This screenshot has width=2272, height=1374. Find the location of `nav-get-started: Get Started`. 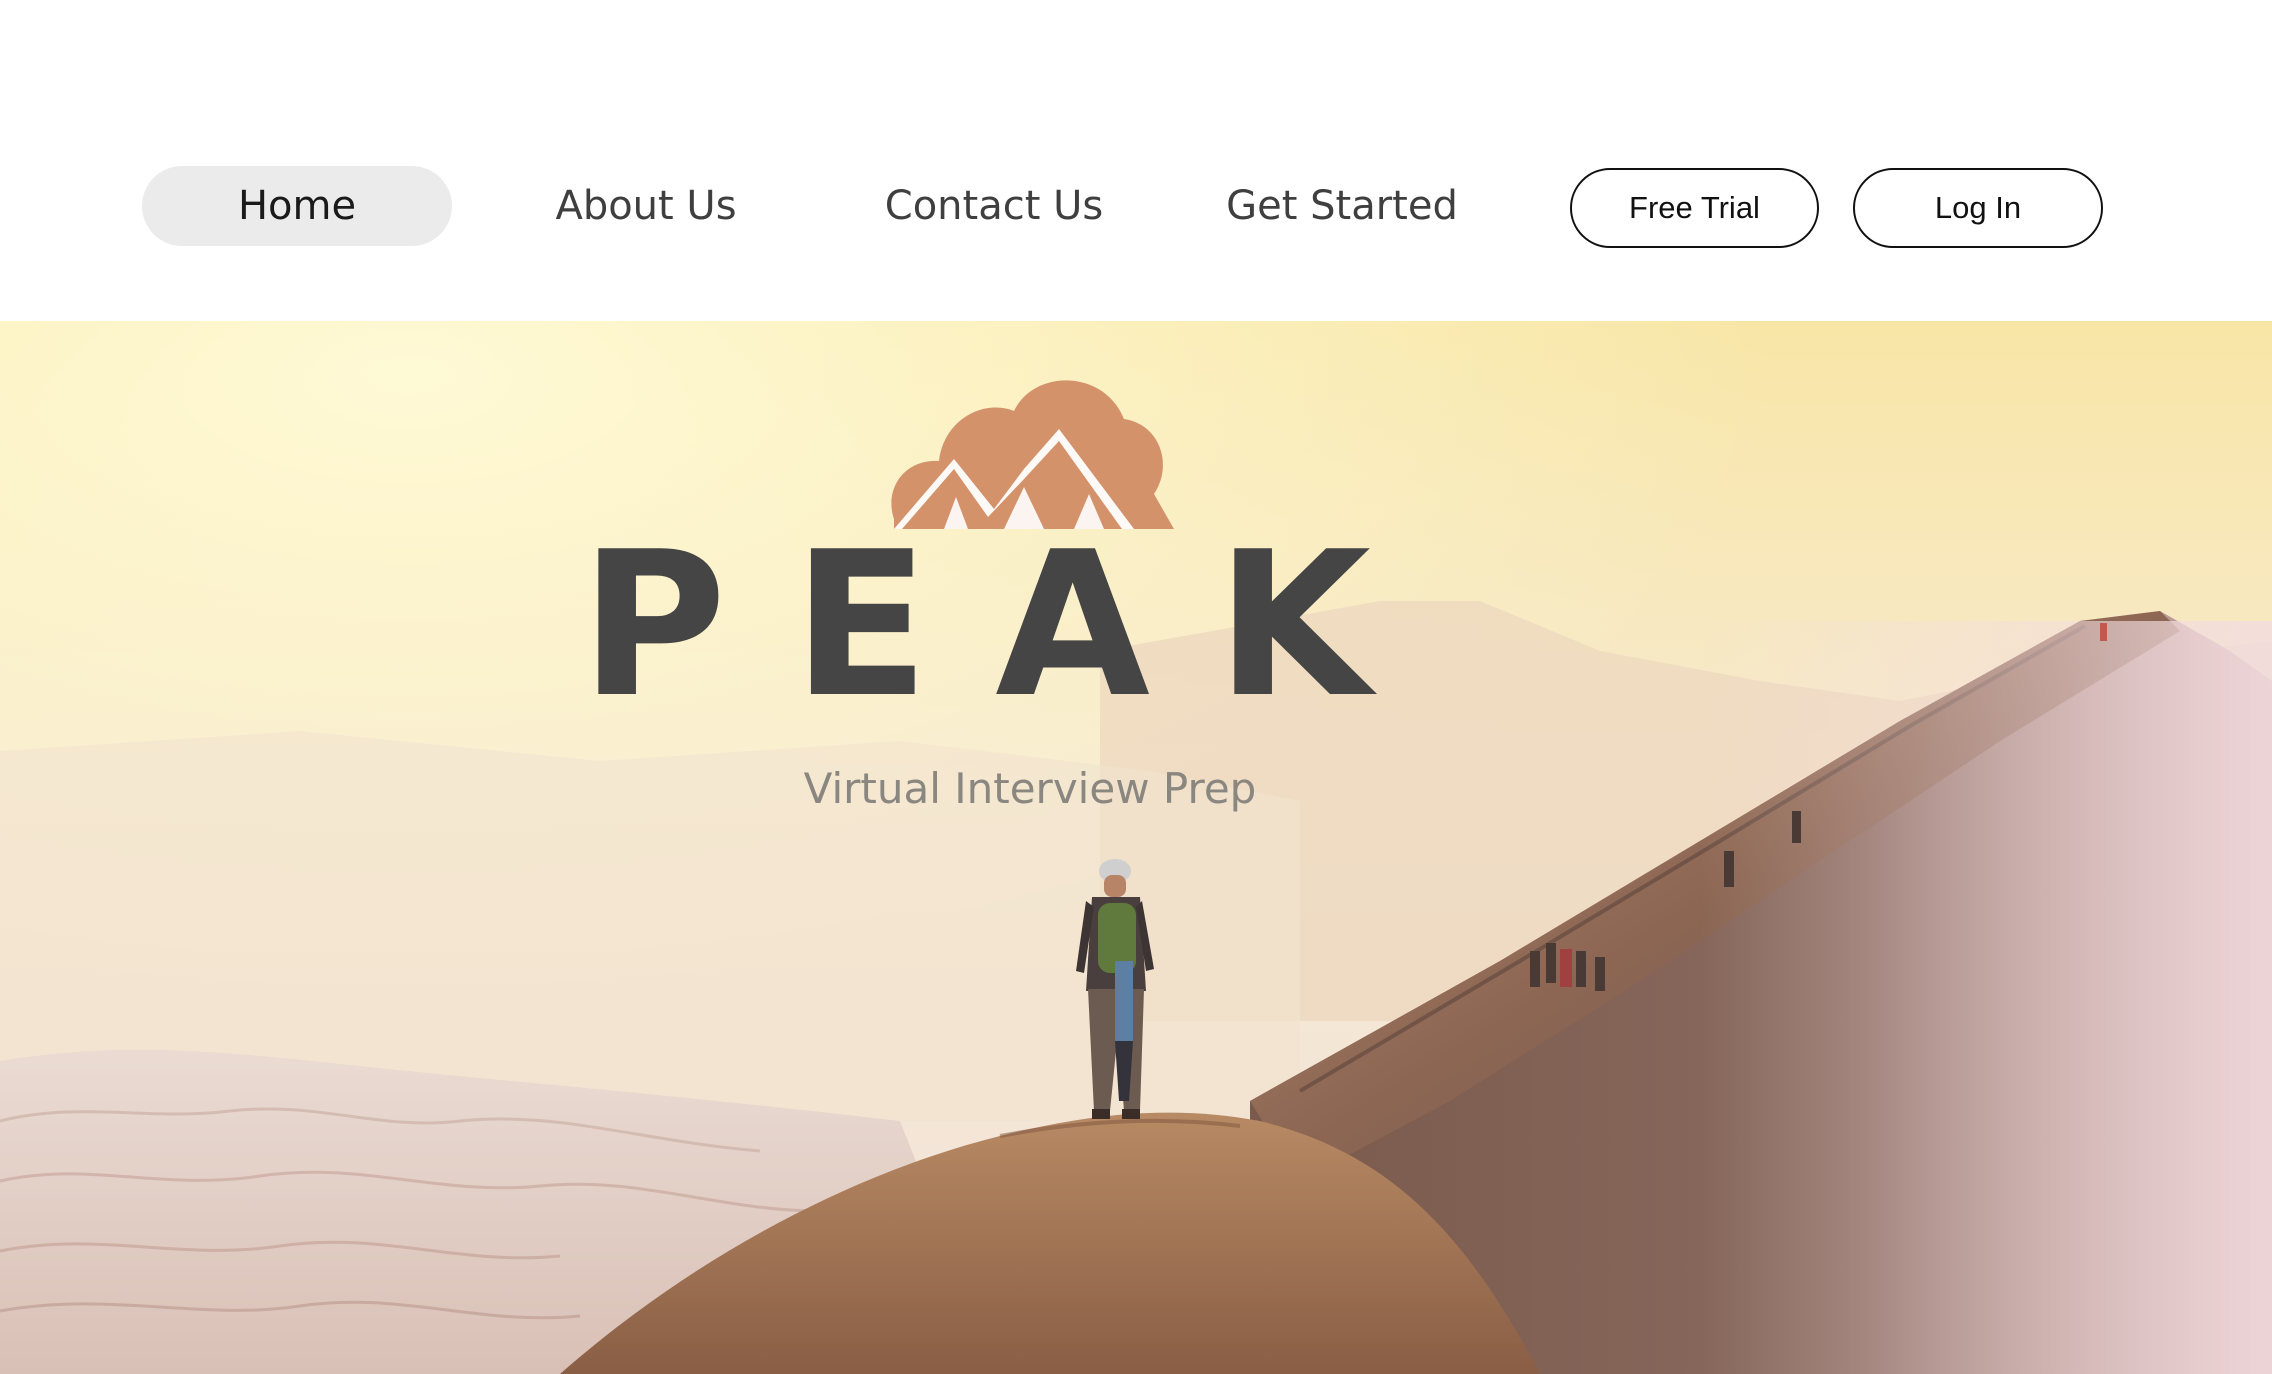

nav-get-started: Get Started is located at coordinates (1342, 206).